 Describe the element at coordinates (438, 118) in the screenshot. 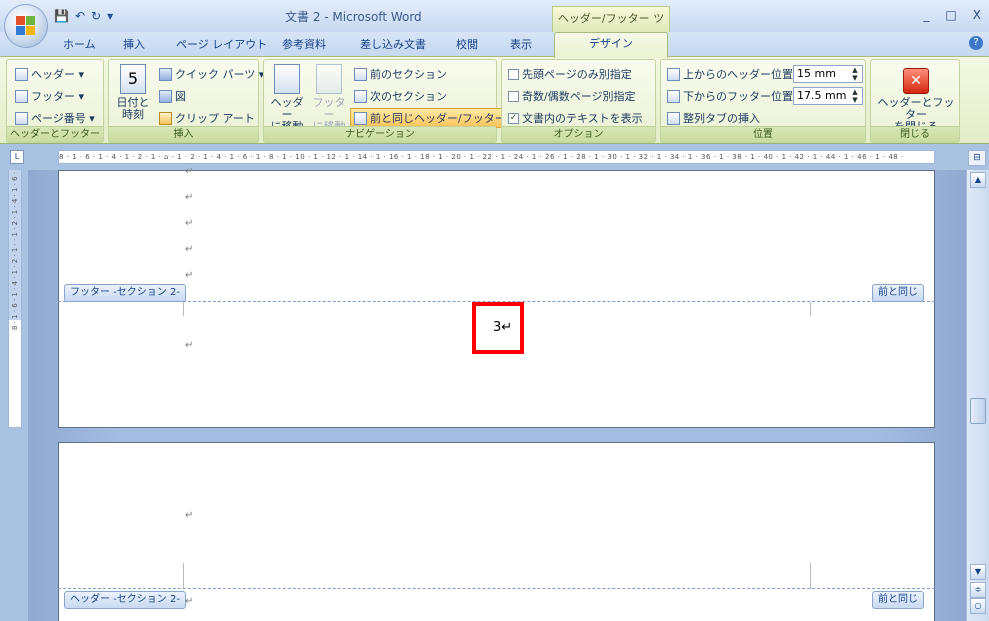

I see `link-previous-label: 前と同じヘッダー/フッター` at that location.